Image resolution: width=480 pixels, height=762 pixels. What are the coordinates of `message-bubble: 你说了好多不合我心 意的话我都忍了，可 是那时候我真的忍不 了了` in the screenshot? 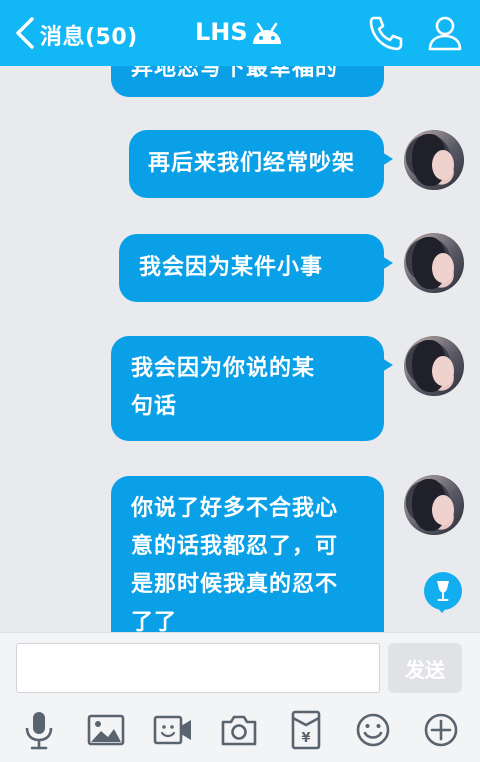 It's located at (247, 554).